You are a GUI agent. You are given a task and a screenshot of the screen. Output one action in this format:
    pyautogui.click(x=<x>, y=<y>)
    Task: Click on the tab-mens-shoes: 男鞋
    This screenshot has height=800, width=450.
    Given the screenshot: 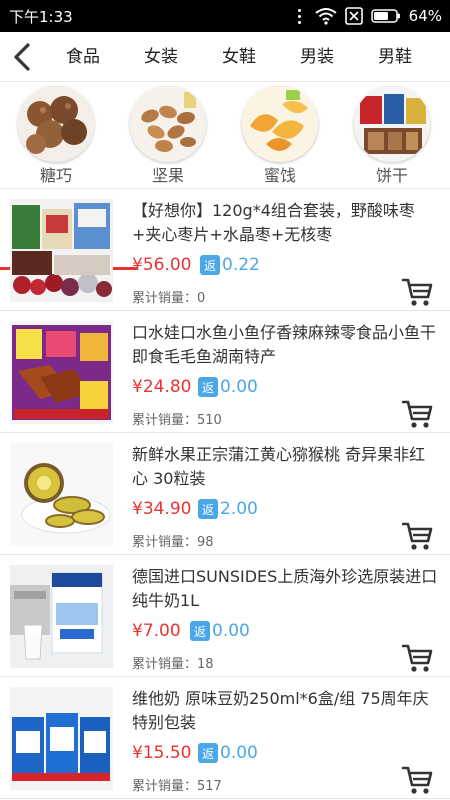 What is the action you would take?
    pyautogui.click(x=395, y=57)
    